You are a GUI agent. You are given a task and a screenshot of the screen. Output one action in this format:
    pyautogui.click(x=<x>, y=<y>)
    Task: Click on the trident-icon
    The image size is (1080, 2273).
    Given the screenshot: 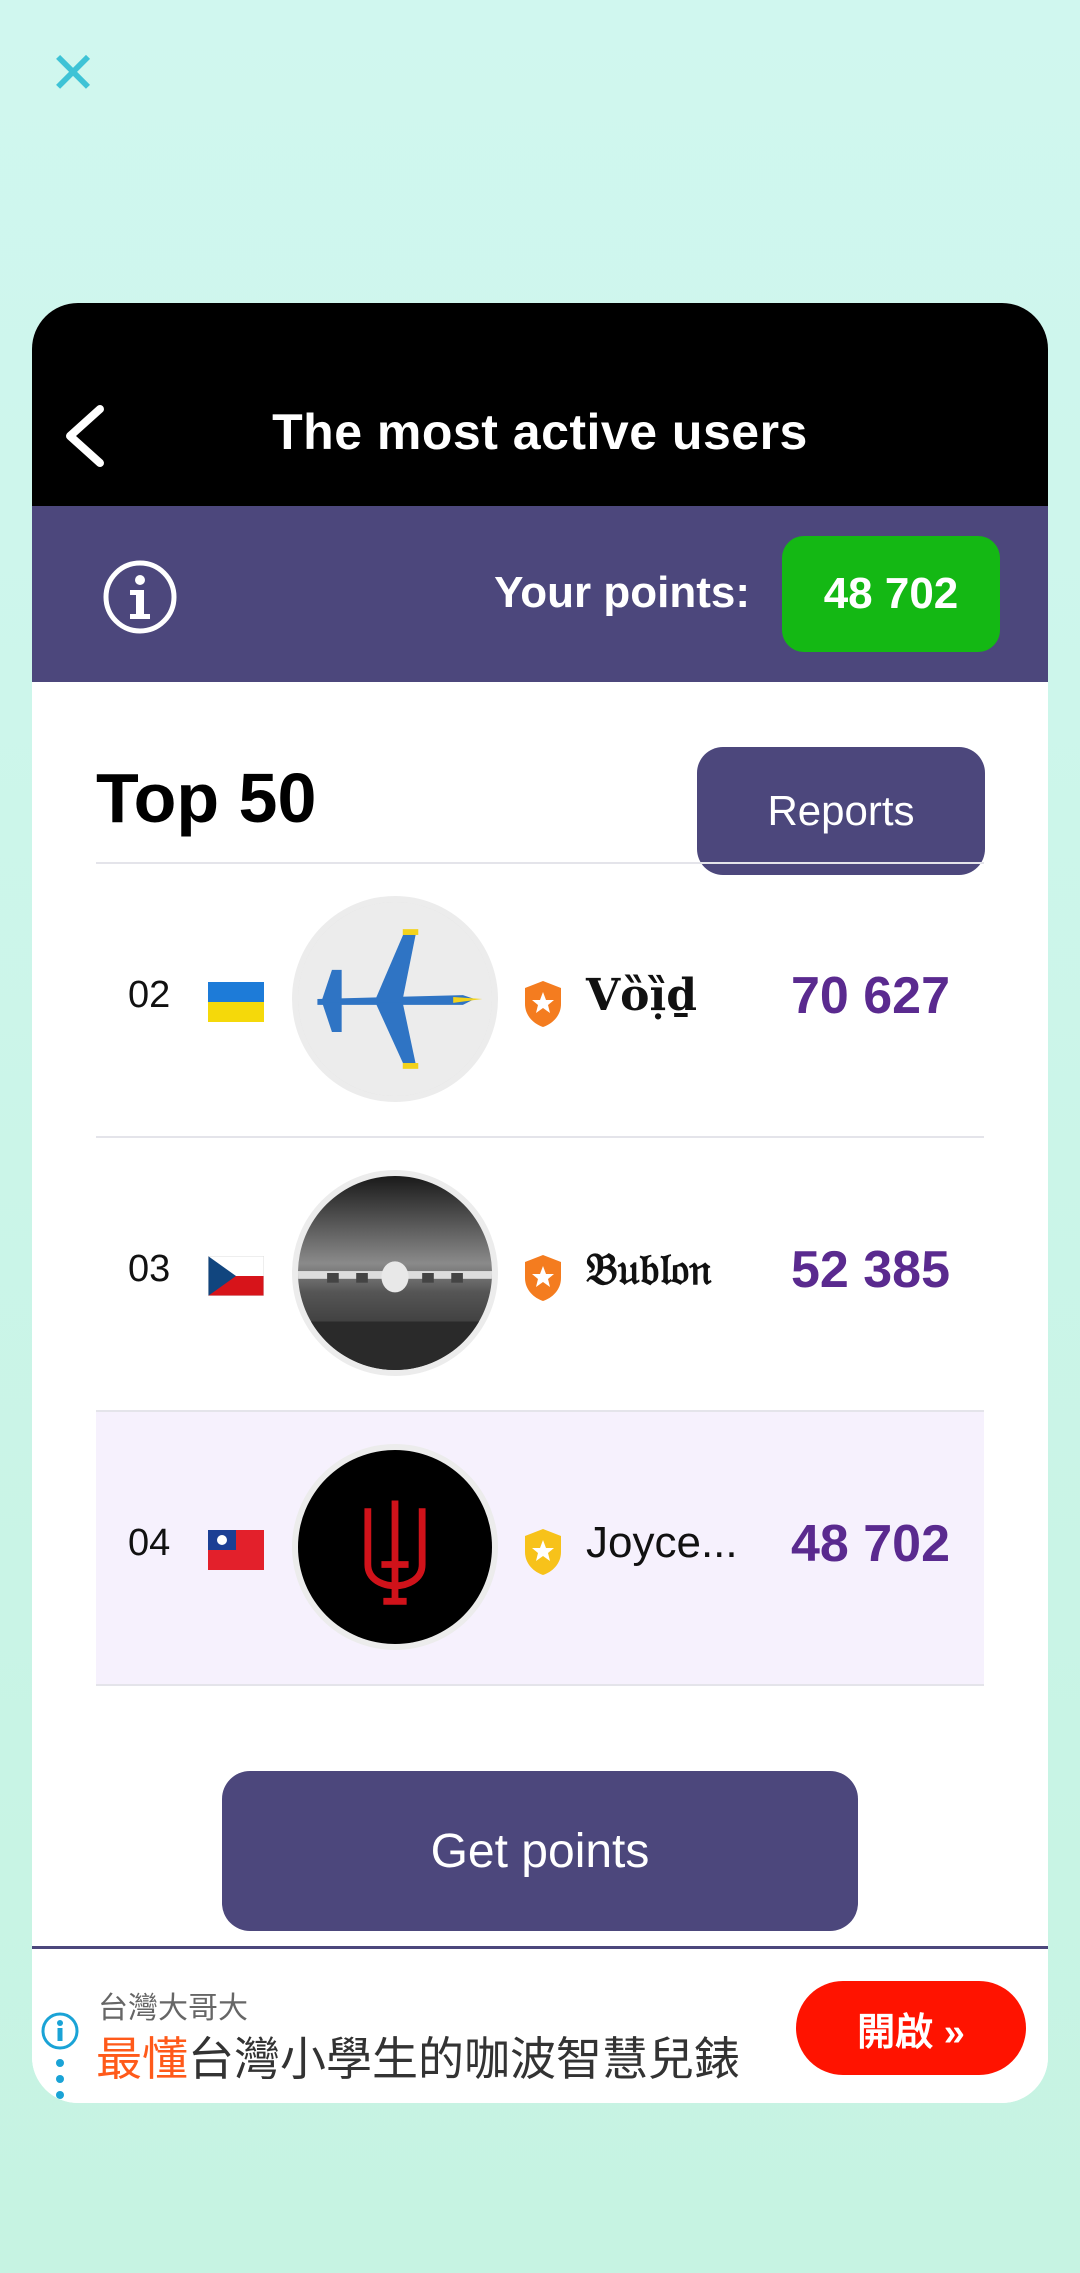 What is the action you would take?
    pyautogui.click(x=395, y=1547)
    